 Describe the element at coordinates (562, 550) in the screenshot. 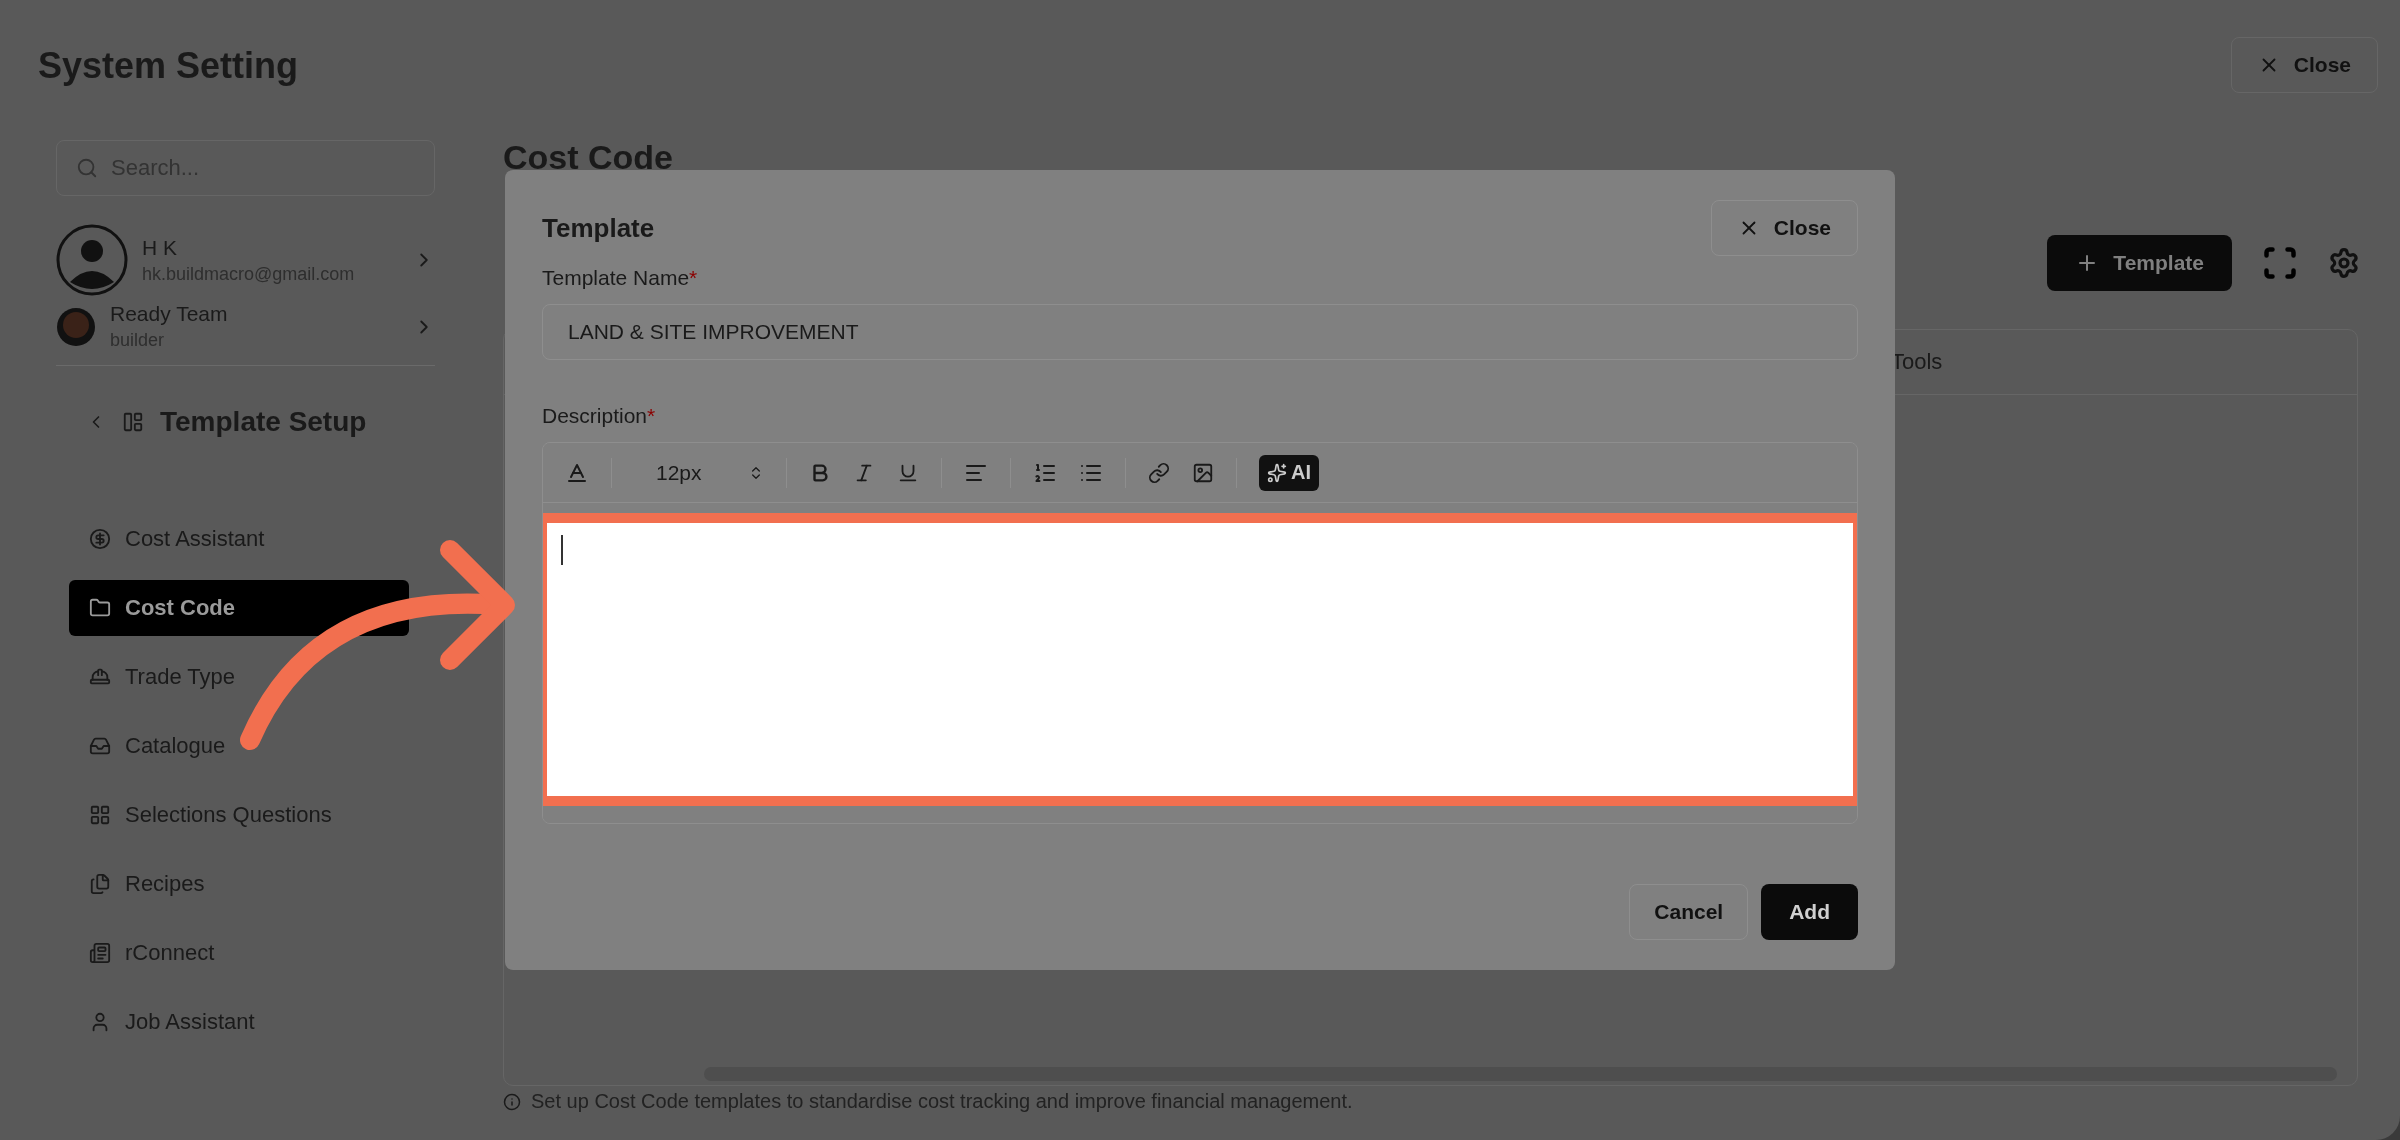

I see `text-cursor` at that location.